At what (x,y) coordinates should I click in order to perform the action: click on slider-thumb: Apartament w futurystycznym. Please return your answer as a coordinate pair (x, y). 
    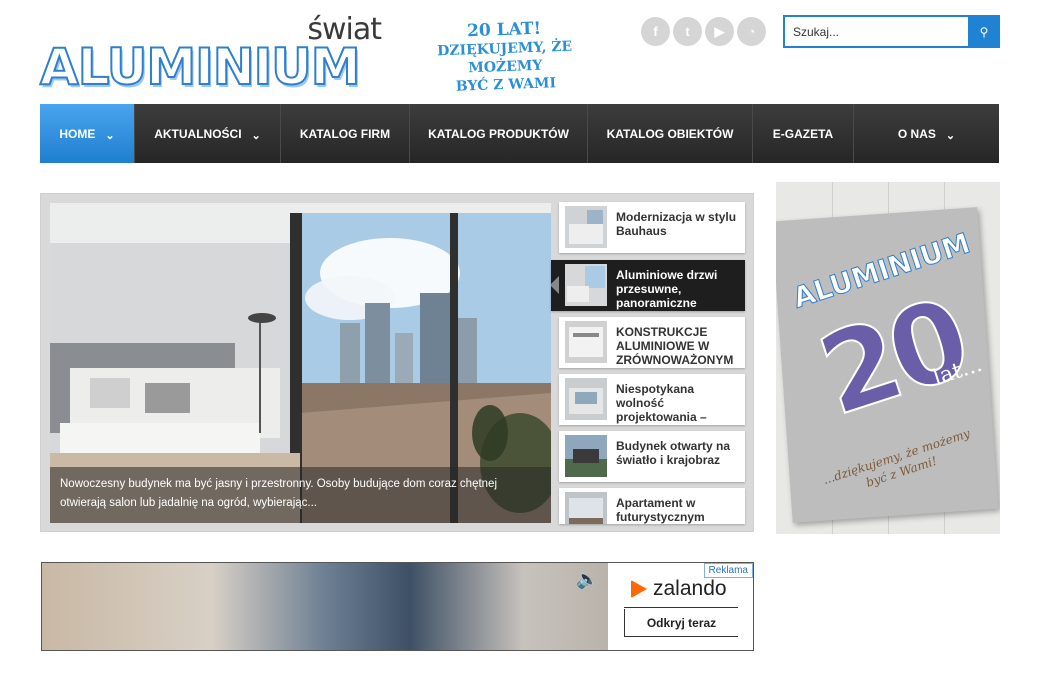
    Looking at the image, I should click on (652, 506).